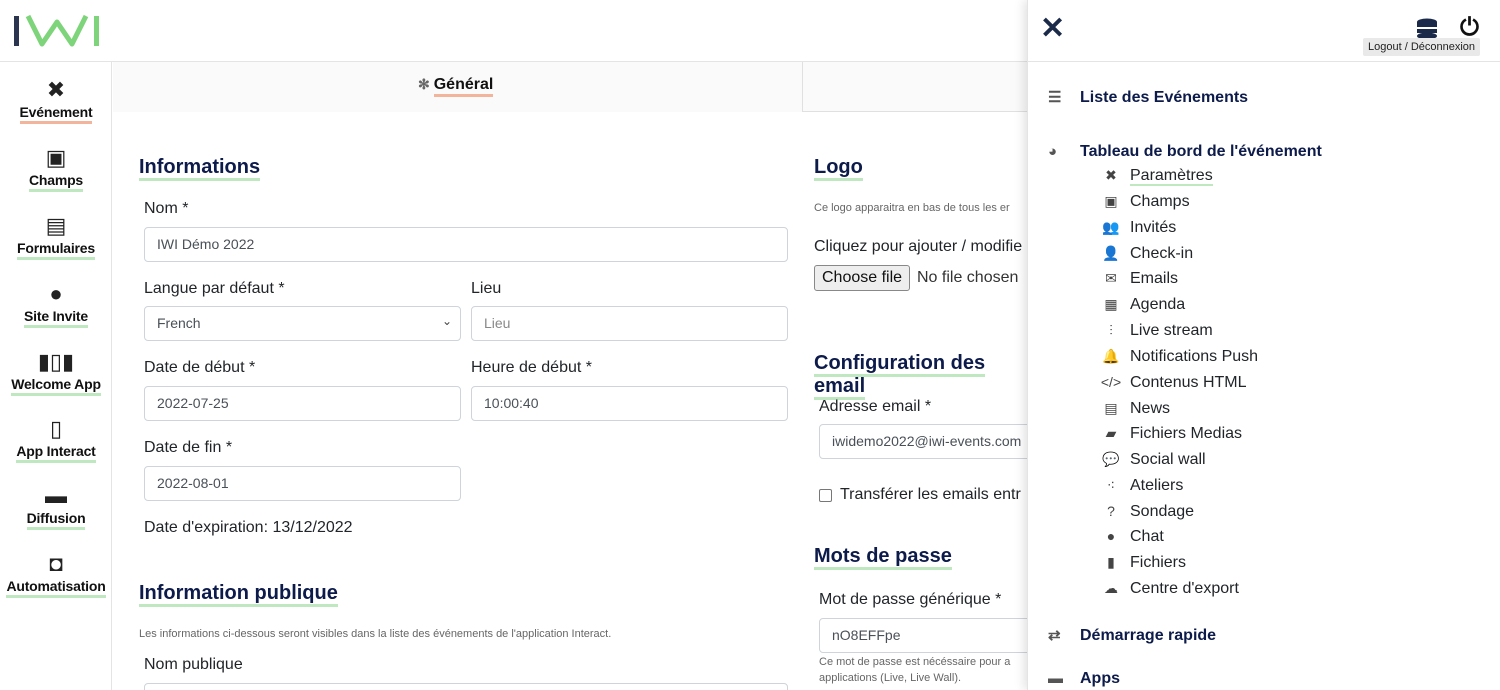  Describe the element at coordinates (1111, 485) in the screenshot. I see `share-icon: ⁖` at that location.